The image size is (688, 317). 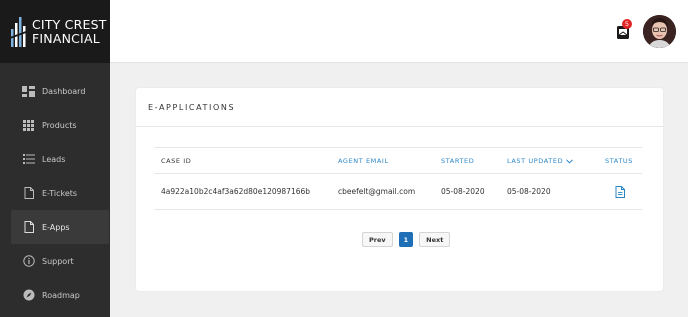 What do you see at coordinates (377, 191) in the screenshot?
I see `agent-email-cell: cbeefelt@gmail.com` at bounding box center [377, 191].